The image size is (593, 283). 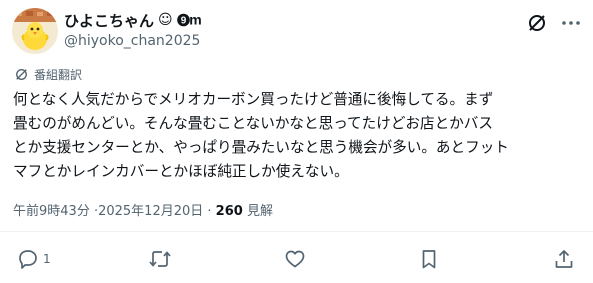 What do you see at coordinates (229, 211) in the screenshot?
I see `views-count: 260` at bounding box center [229, 211].